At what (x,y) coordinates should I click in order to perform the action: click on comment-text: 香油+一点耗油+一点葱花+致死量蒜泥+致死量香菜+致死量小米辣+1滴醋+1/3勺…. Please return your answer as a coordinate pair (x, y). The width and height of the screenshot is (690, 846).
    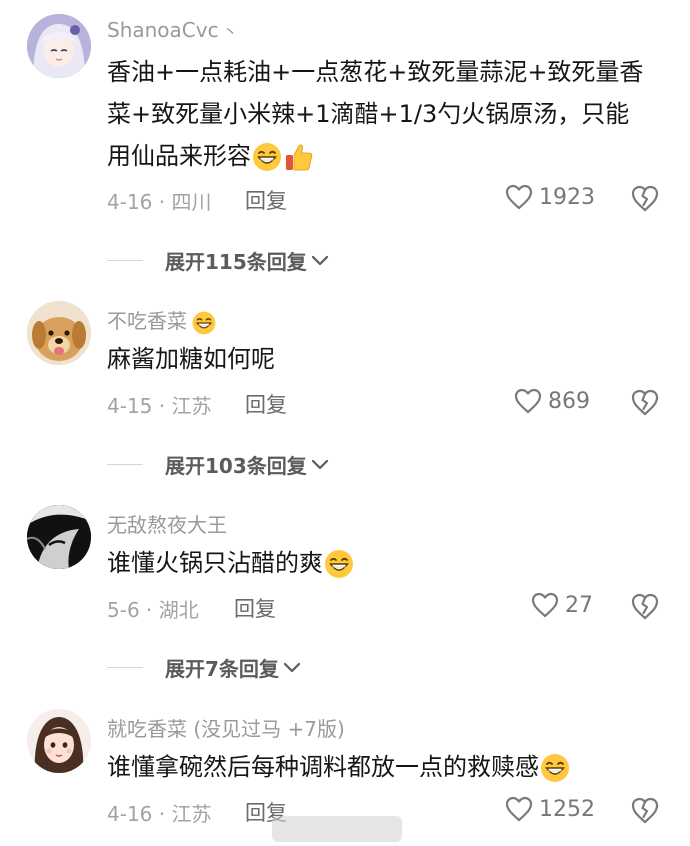
    Looking at the image, I should click on (379, 114).